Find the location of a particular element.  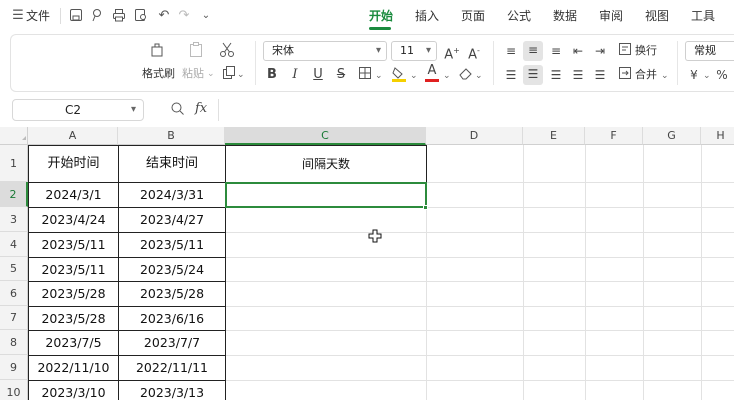

print-icon is located at coordinates (119, 16).